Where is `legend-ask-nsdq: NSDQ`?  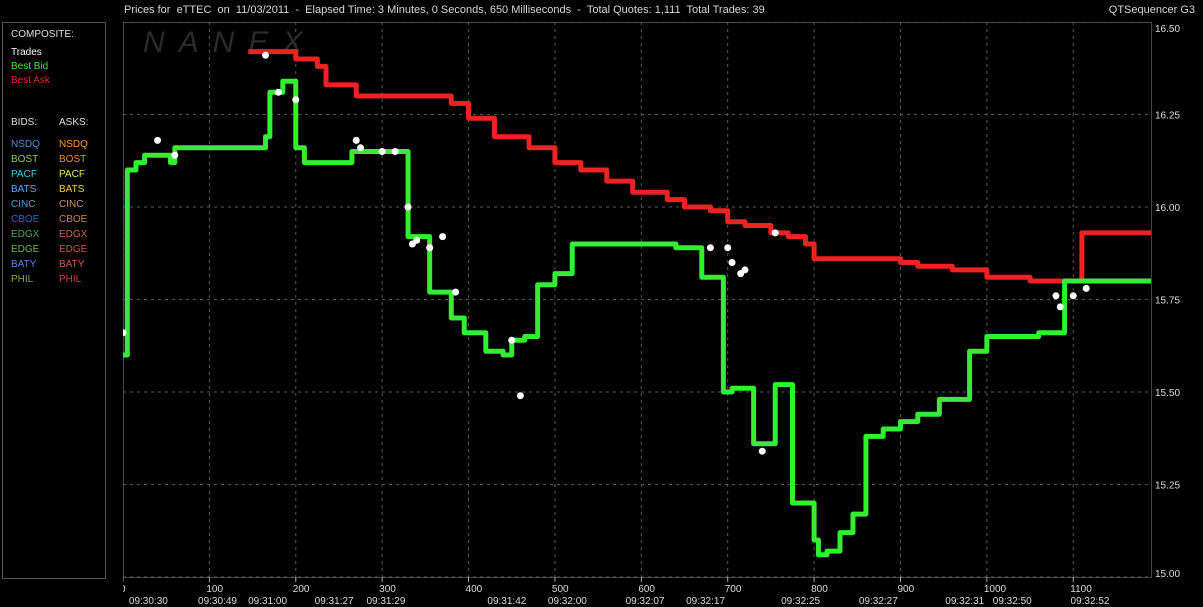 legend-ask-nsdq: NSDQ is located at coordinates (73, 144).